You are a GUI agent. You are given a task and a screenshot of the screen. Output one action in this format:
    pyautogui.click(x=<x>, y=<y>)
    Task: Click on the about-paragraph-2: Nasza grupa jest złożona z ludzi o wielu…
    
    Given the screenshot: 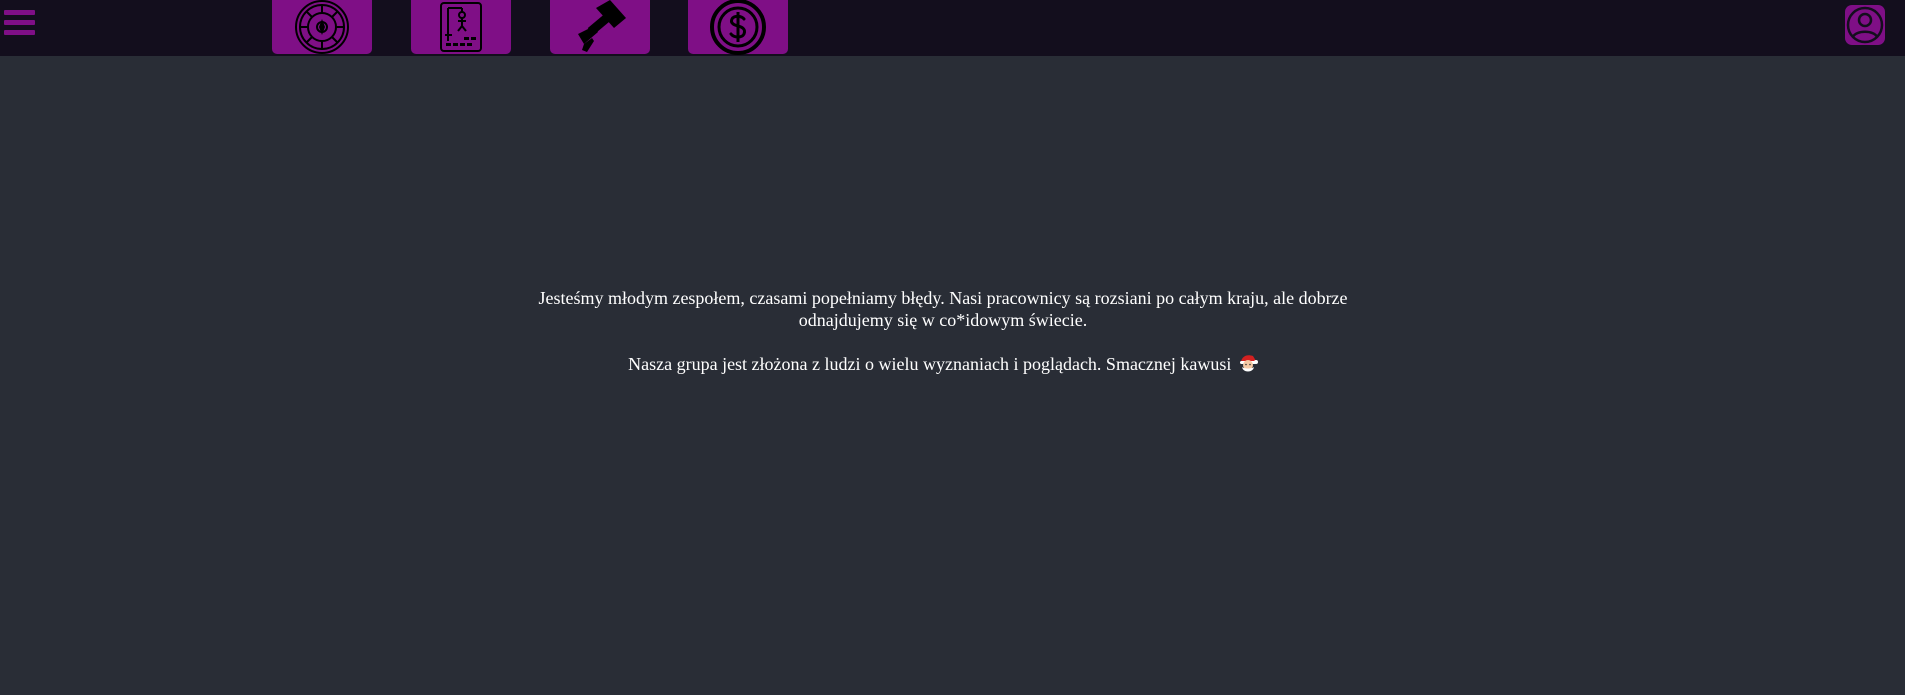 What is the action you would take?
    pyautogui.click(x=943, y=364)
    